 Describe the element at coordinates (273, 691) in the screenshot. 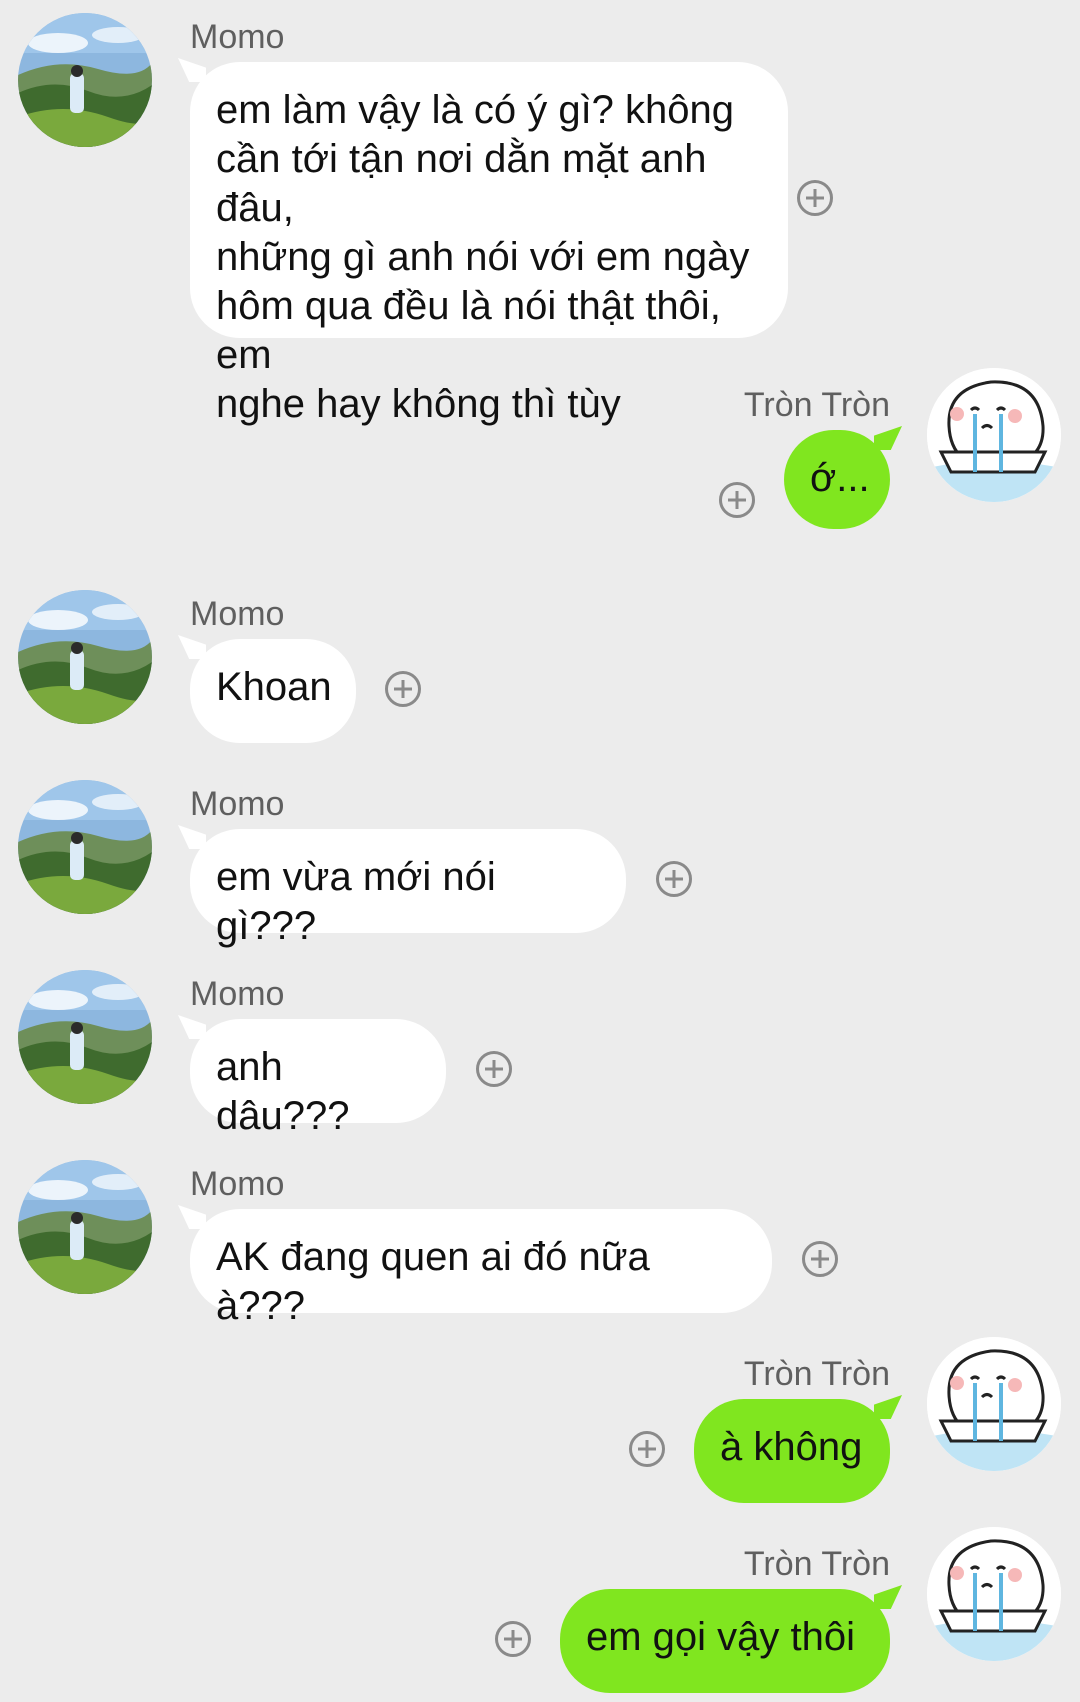

I see `message-bubble: Khoan` at that location.